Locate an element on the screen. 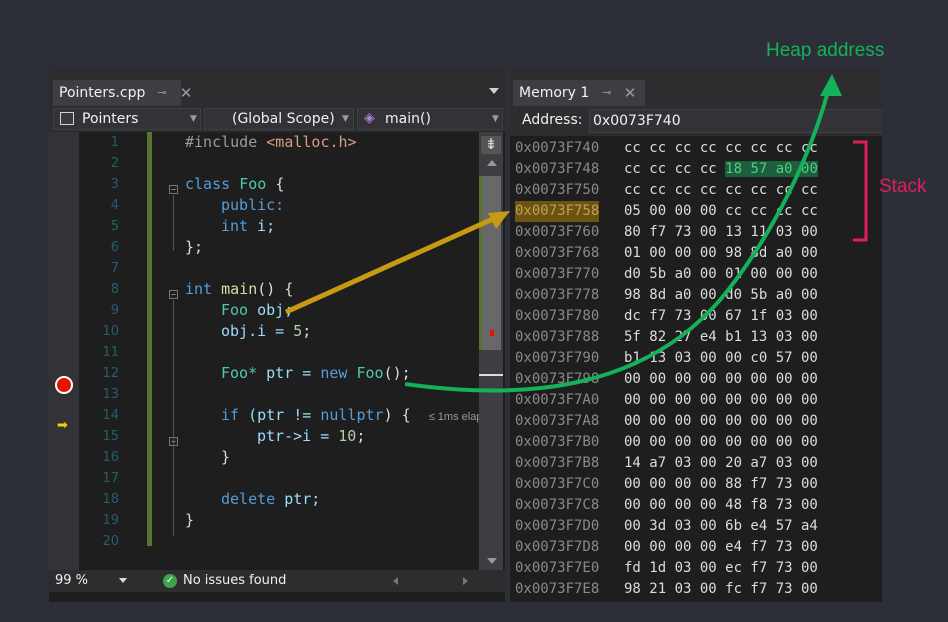 This screenshot has width=948, height=622. memory-address: 0x0073F740 is located at coordinates (557, 148).